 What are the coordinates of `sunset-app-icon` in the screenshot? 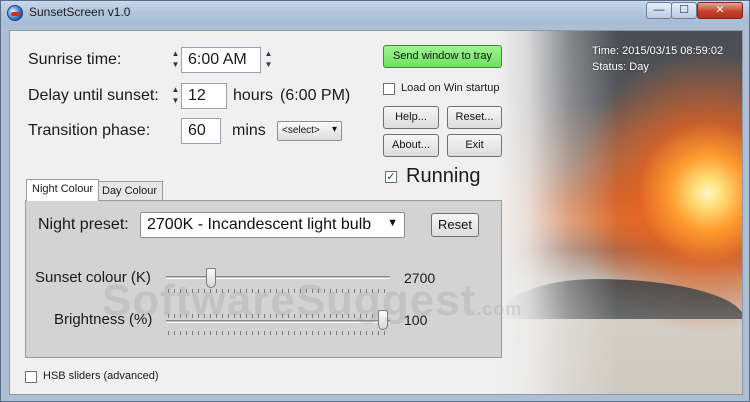 It's located at (15, 13).